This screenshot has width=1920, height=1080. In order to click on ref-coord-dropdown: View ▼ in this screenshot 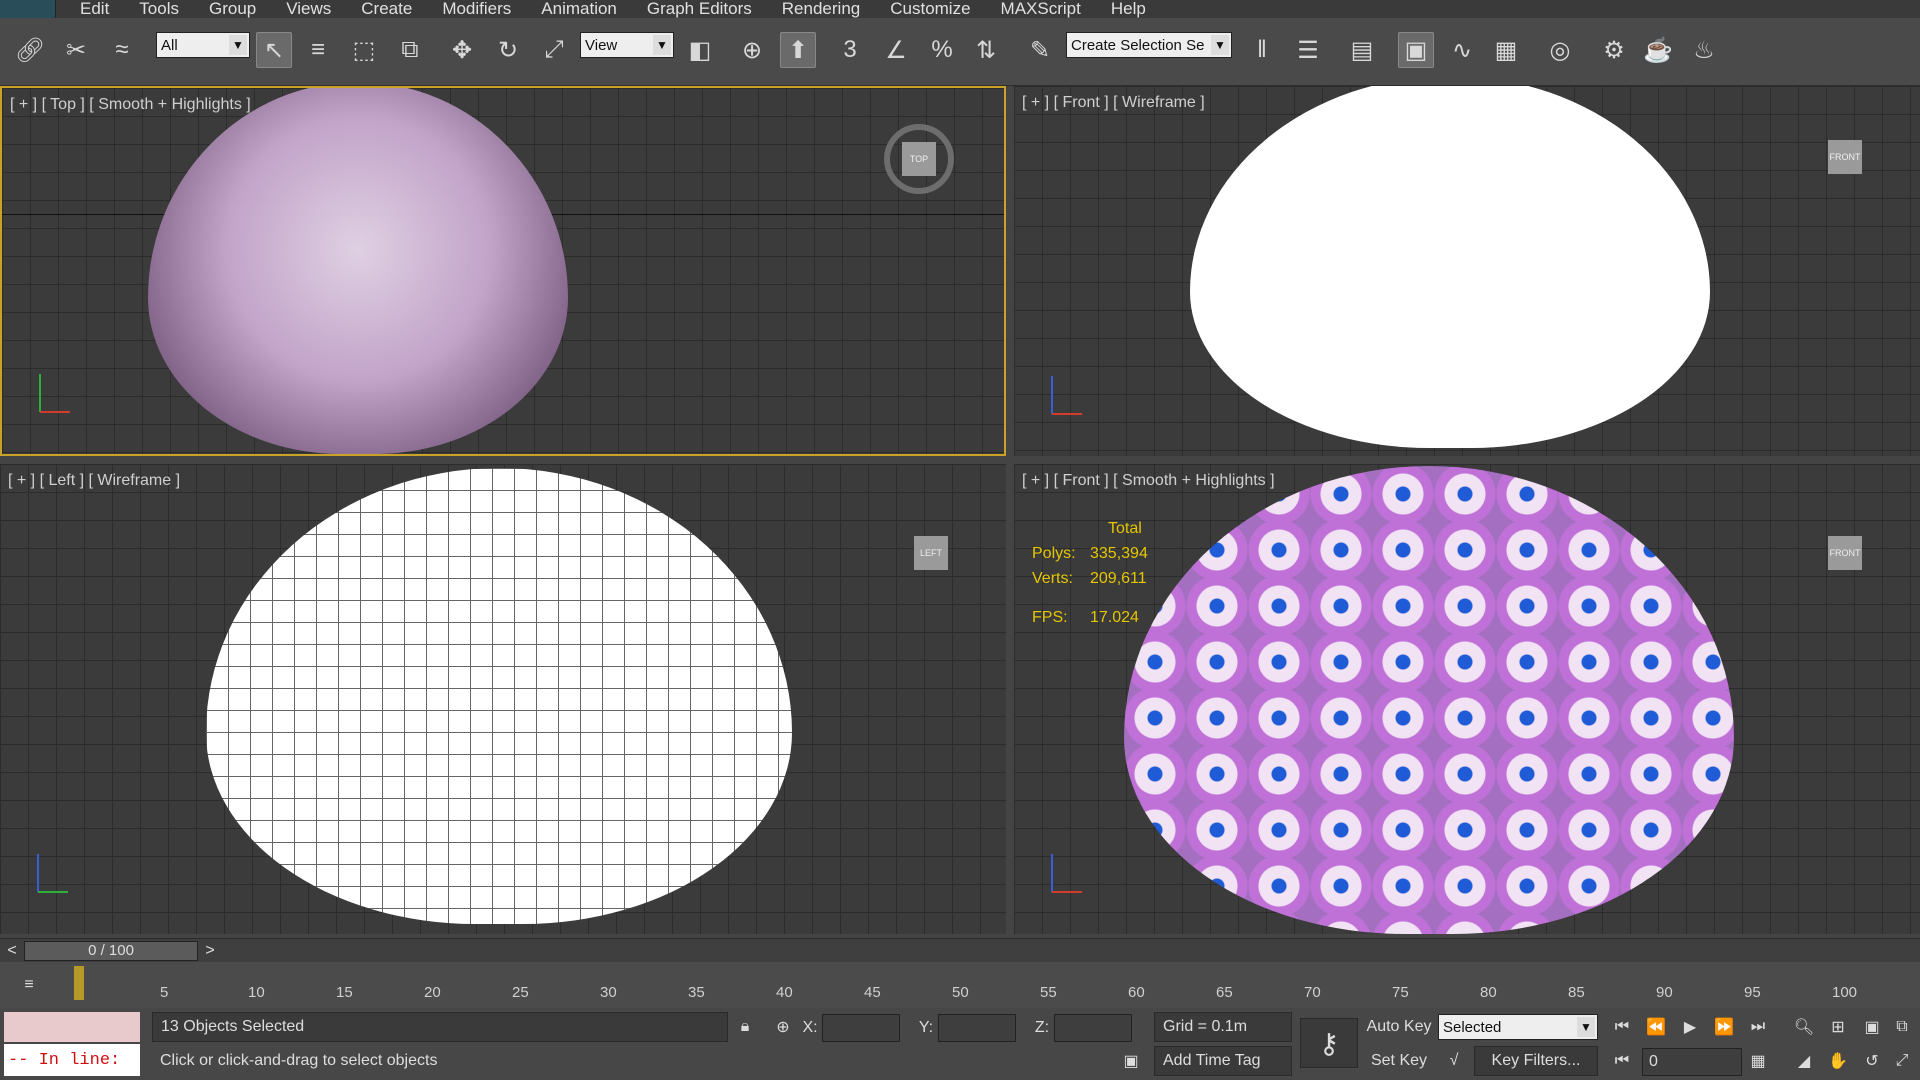, I will do `click(627, 45)`.